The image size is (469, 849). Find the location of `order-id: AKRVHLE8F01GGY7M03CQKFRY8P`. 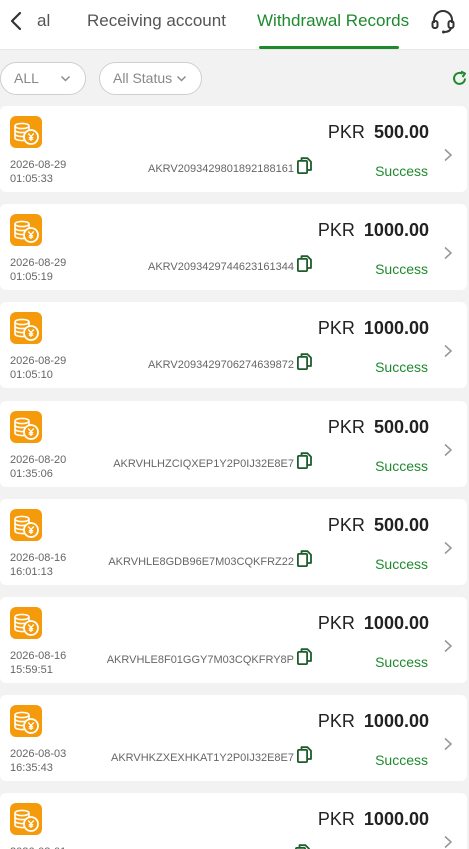

order-id: AKRVHLE8F01GGY7M03CQKFRY8P is located at coordinates (200, 660).